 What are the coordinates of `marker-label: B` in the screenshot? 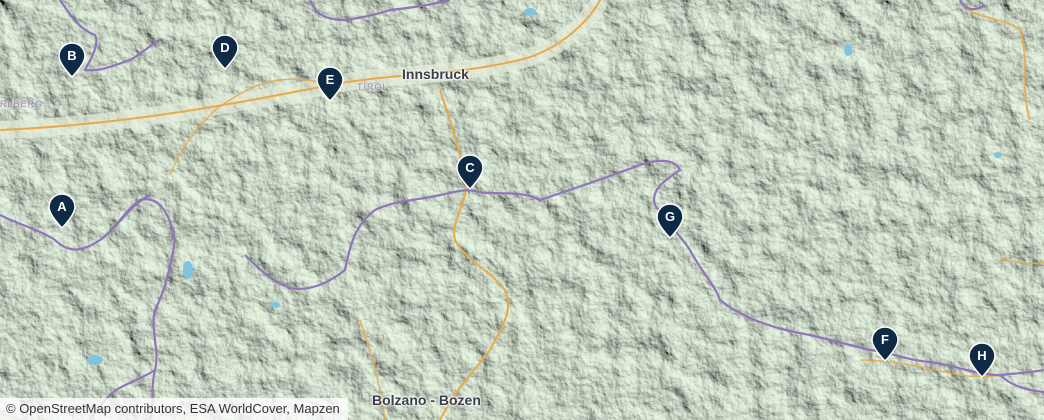 It's located at (72, 55).